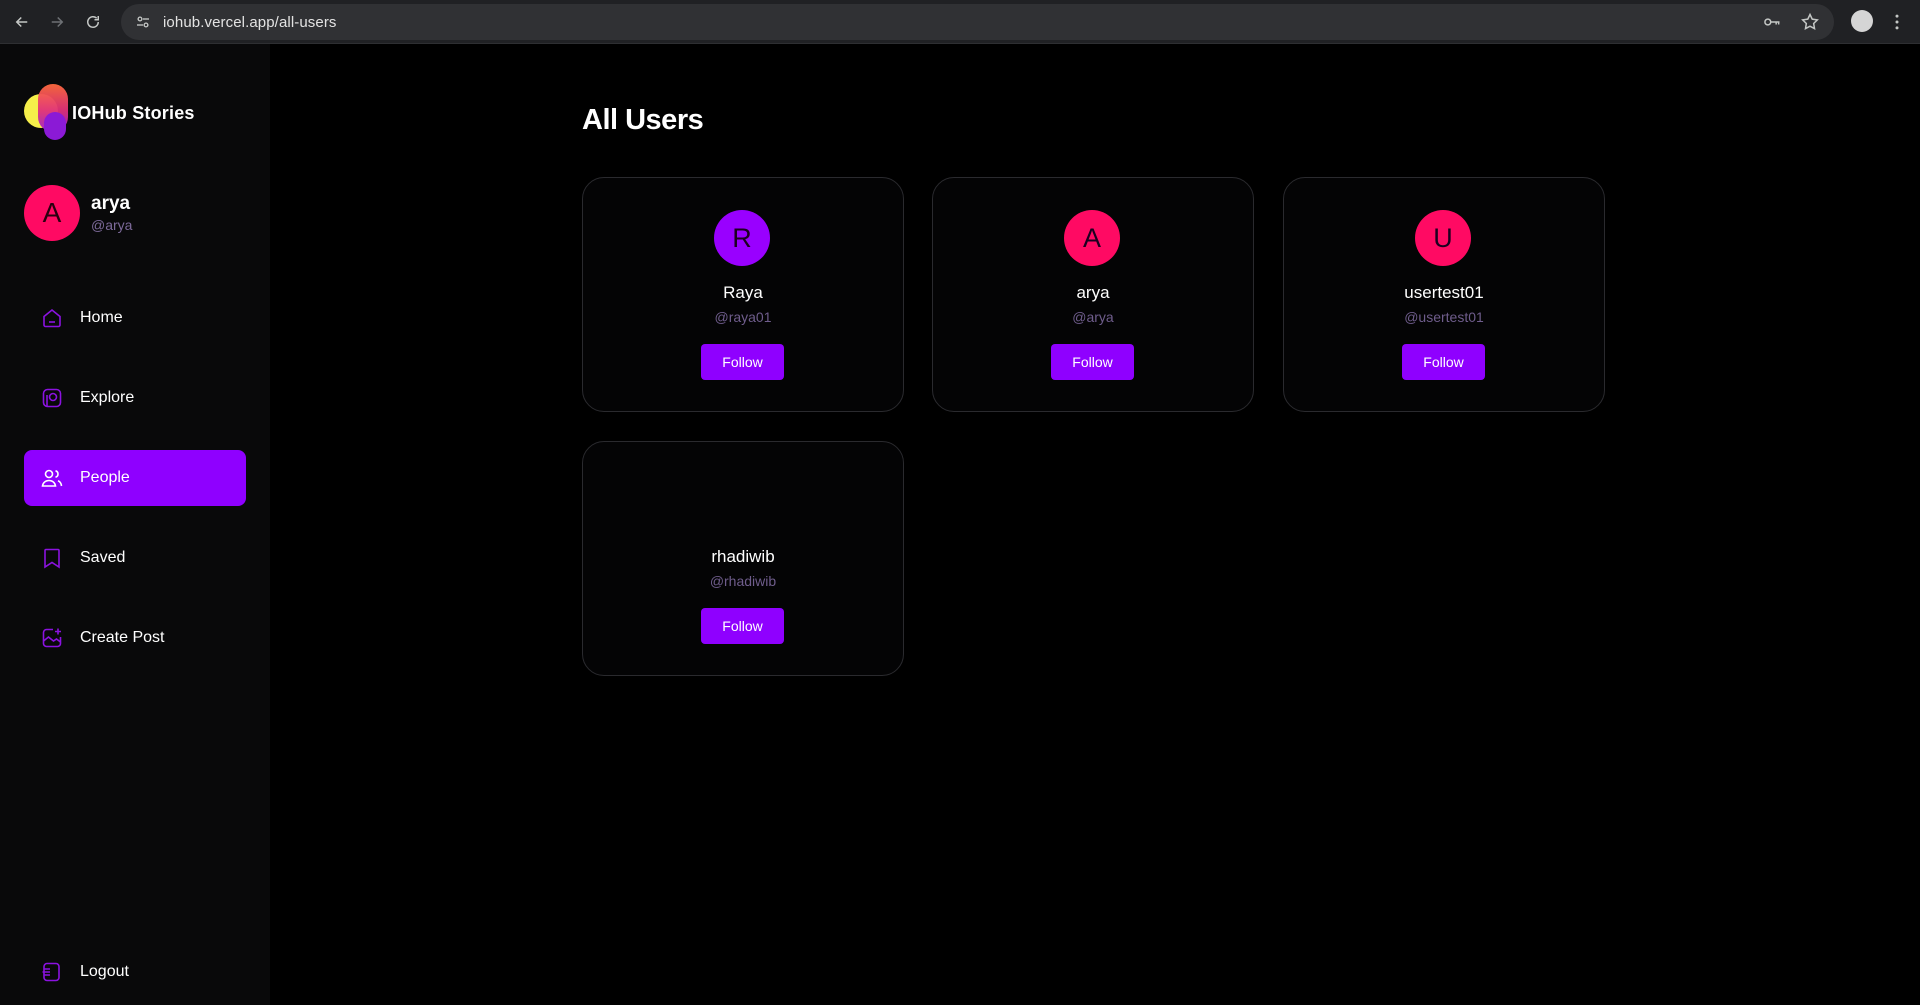  Describe the element at coordinates (742, 238) in the screenshot. I see `avatar: R` at that location.